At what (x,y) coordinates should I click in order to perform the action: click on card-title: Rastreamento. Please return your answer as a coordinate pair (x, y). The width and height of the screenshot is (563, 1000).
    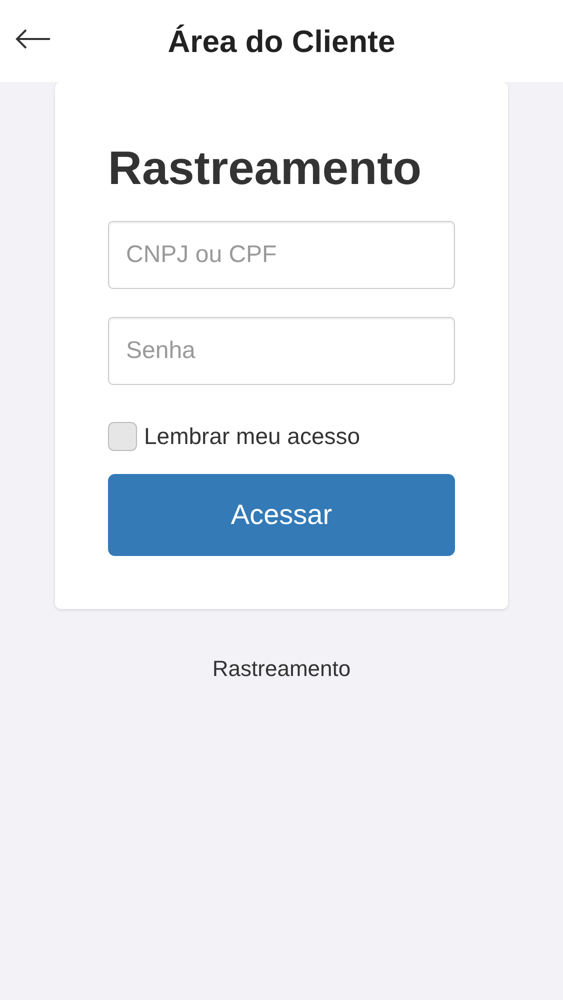
    Looking at the image, I should click on (265, 167).